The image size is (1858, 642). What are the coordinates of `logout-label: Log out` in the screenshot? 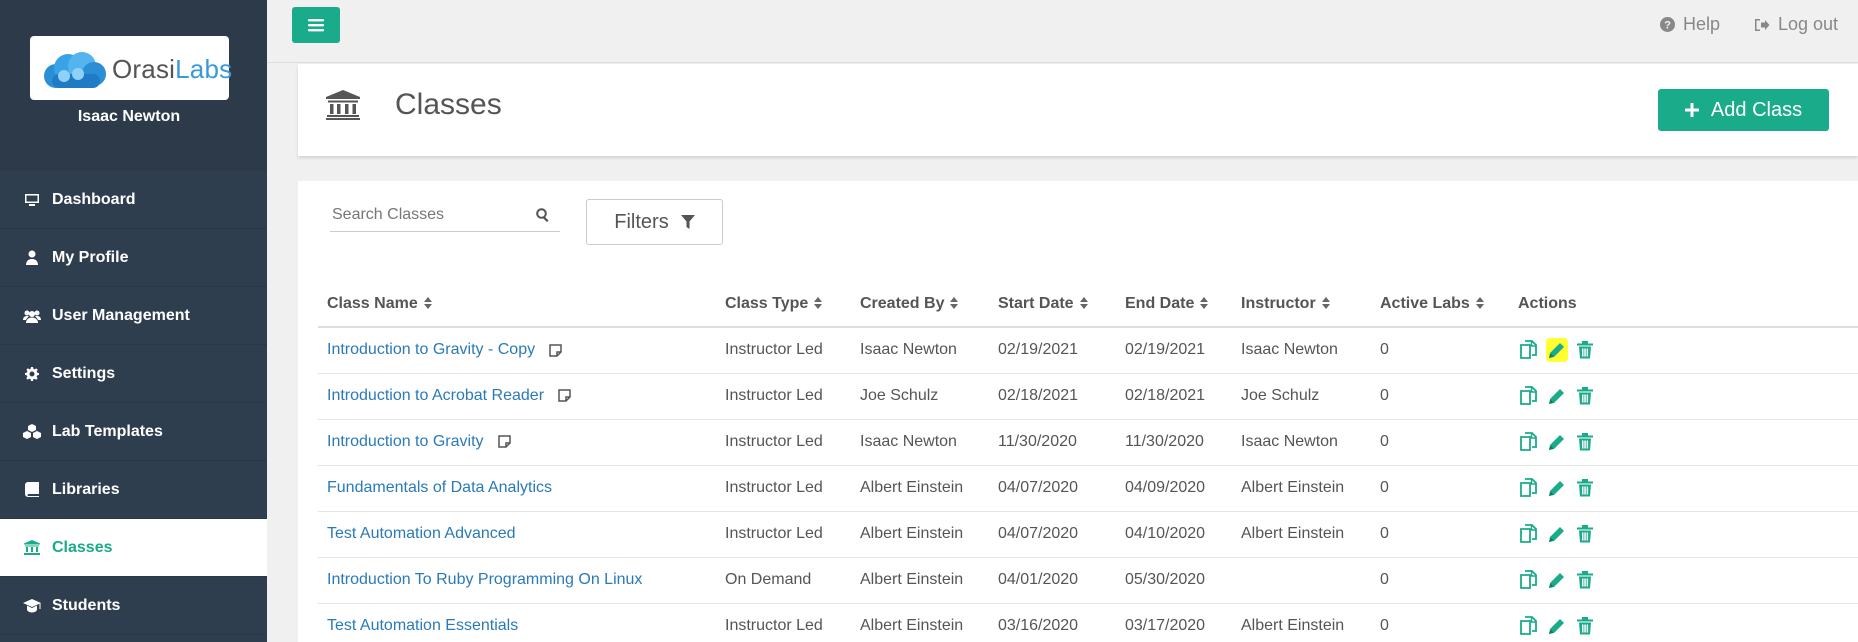 It's located at (1808, 24).